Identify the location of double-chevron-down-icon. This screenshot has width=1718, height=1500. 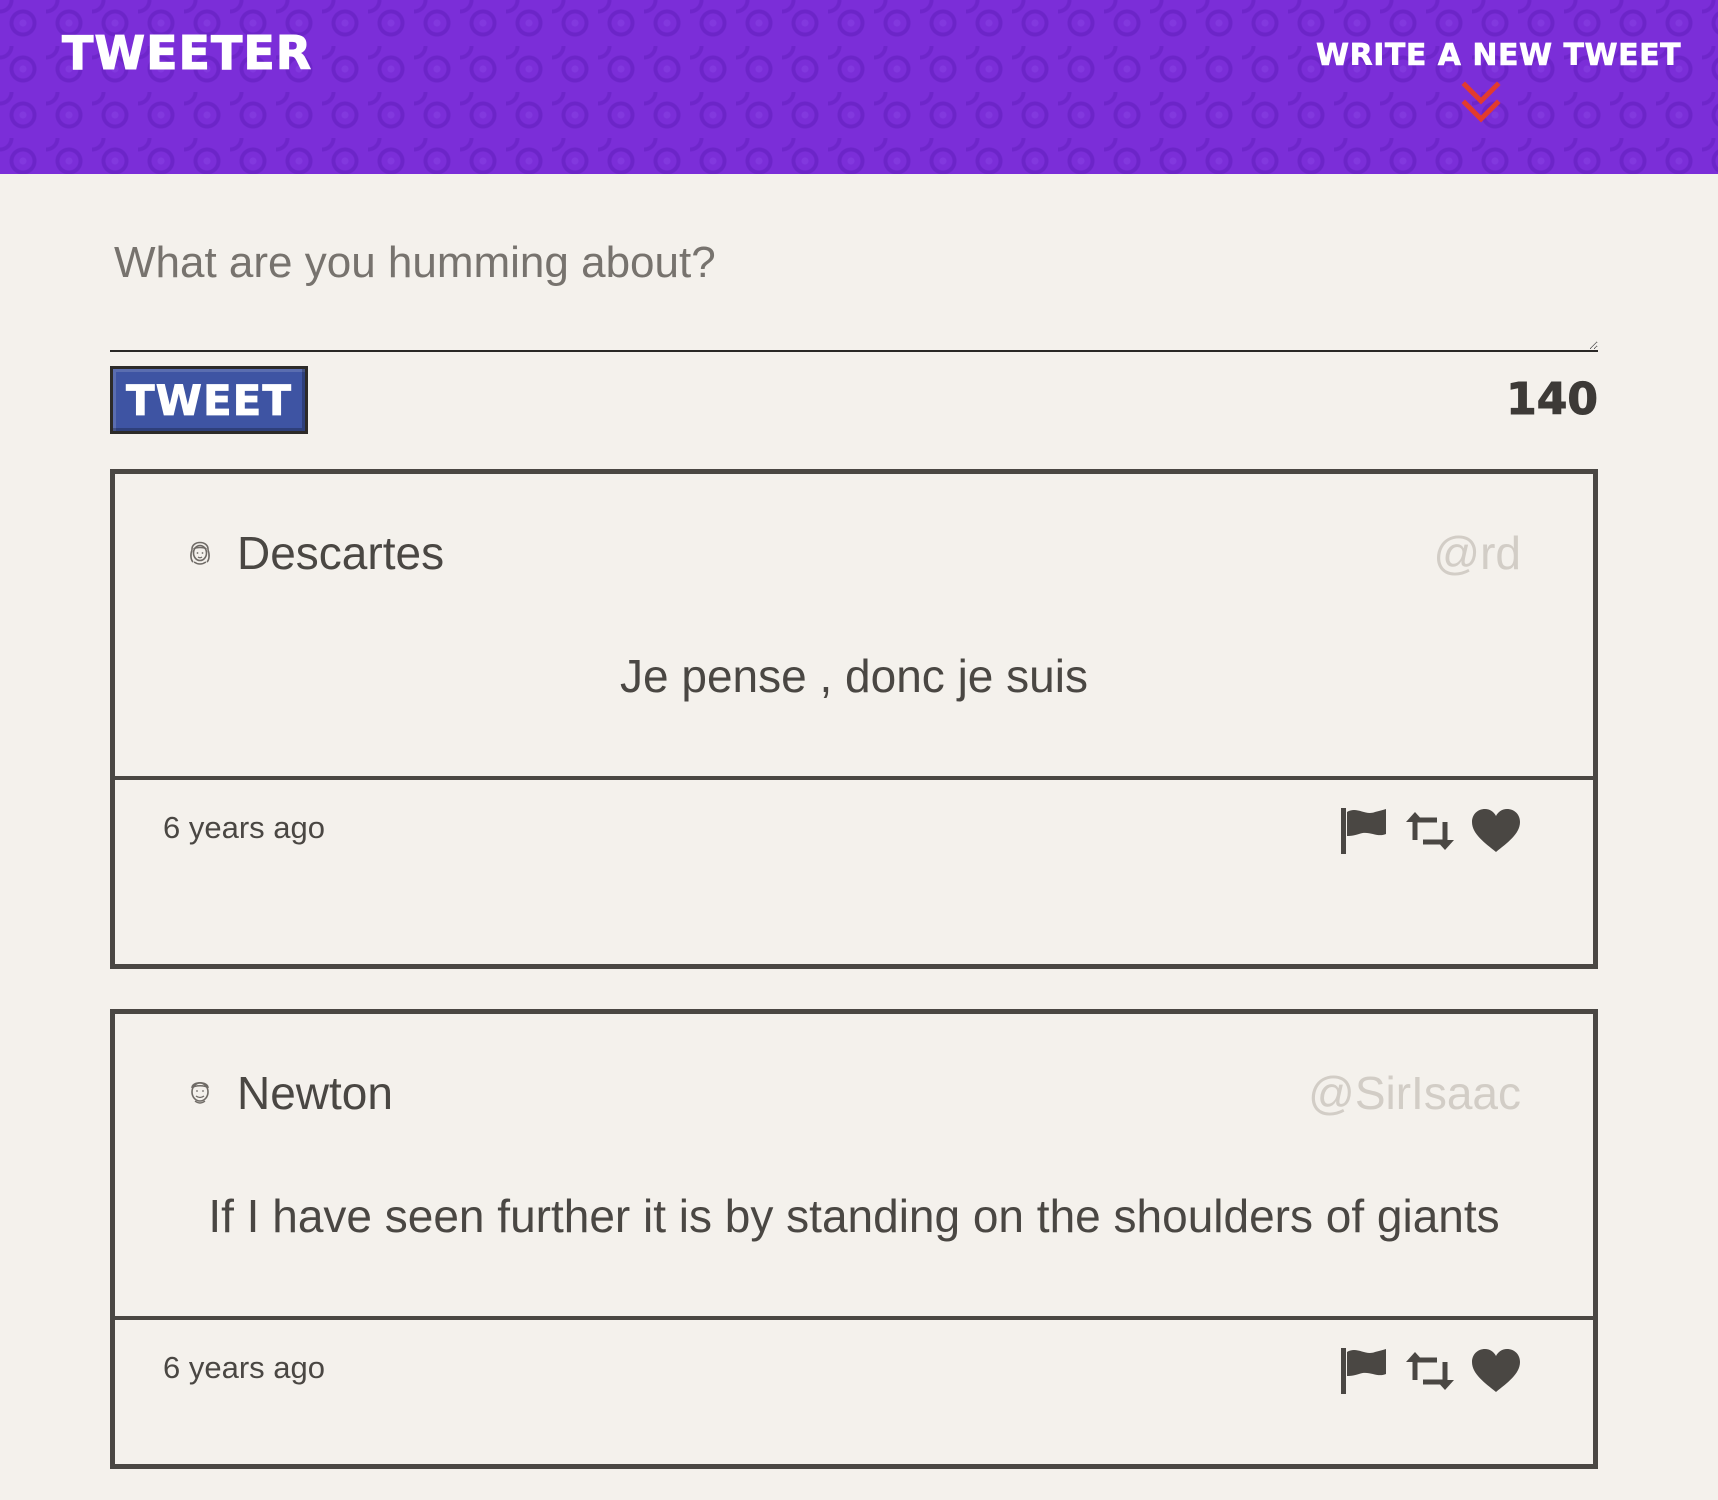
(1481, 103).